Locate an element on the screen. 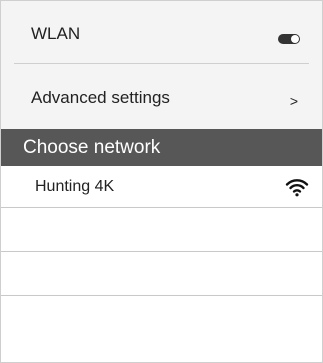 Image resolution: width=323 pixels, height=363 pixels. wlan-toggle is located at coordinates (289, 39).